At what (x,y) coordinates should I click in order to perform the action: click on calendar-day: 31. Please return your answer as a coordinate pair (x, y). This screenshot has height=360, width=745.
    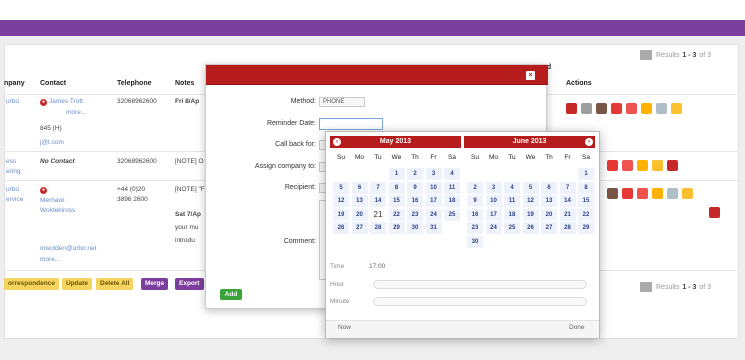
    Looking at the image, I should click on (433, 228).